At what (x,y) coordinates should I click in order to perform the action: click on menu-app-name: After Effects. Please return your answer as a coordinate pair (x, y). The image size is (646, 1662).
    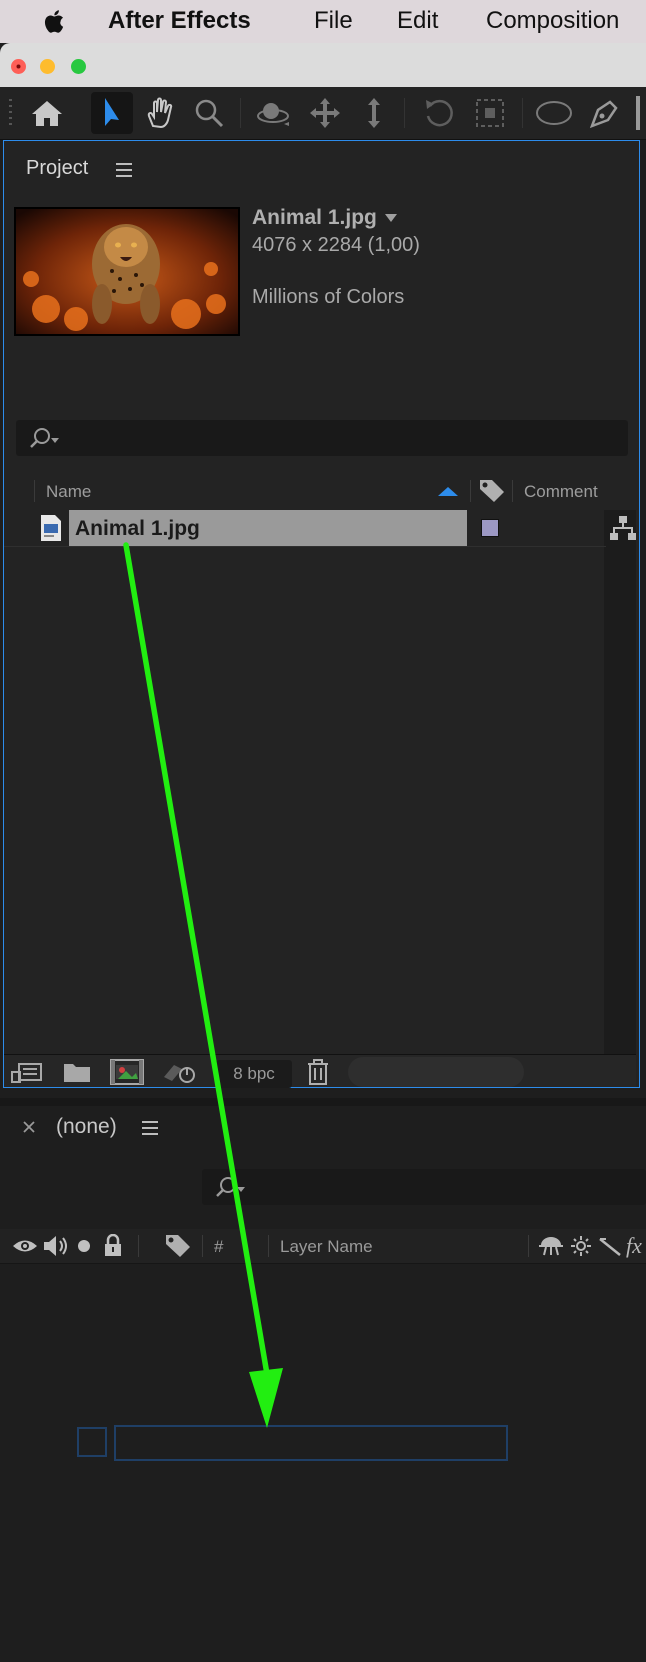
    Looking at the image, I should click on (179, 21).